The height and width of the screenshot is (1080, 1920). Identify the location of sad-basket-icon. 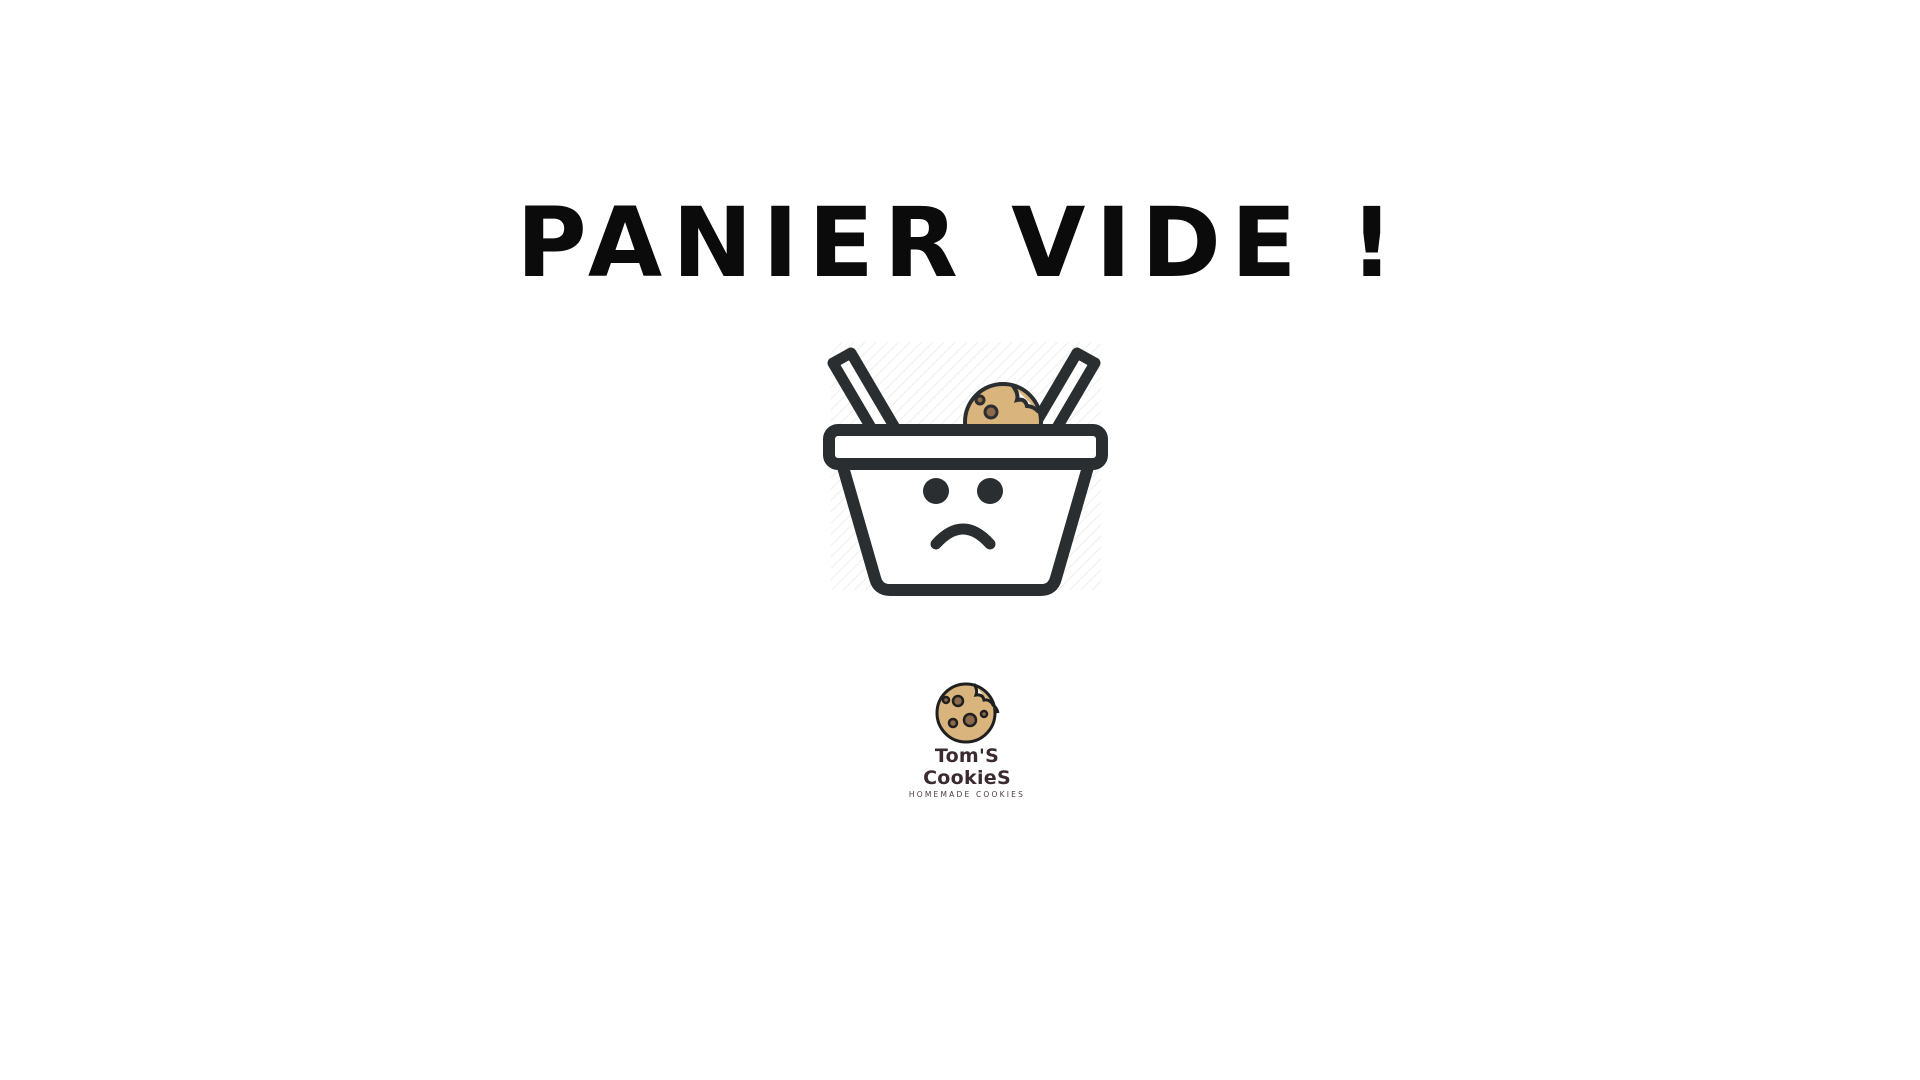
(965, 468).